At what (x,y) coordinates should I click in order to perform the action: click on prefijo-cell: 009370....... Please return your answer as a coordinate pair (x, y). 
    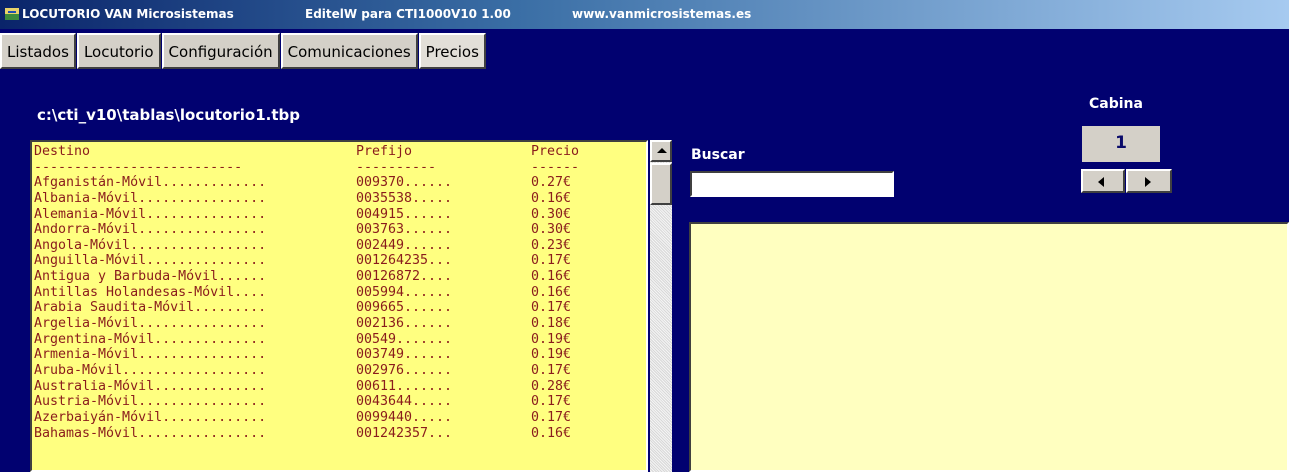
    Looking at the image, I should click on (404, 183).